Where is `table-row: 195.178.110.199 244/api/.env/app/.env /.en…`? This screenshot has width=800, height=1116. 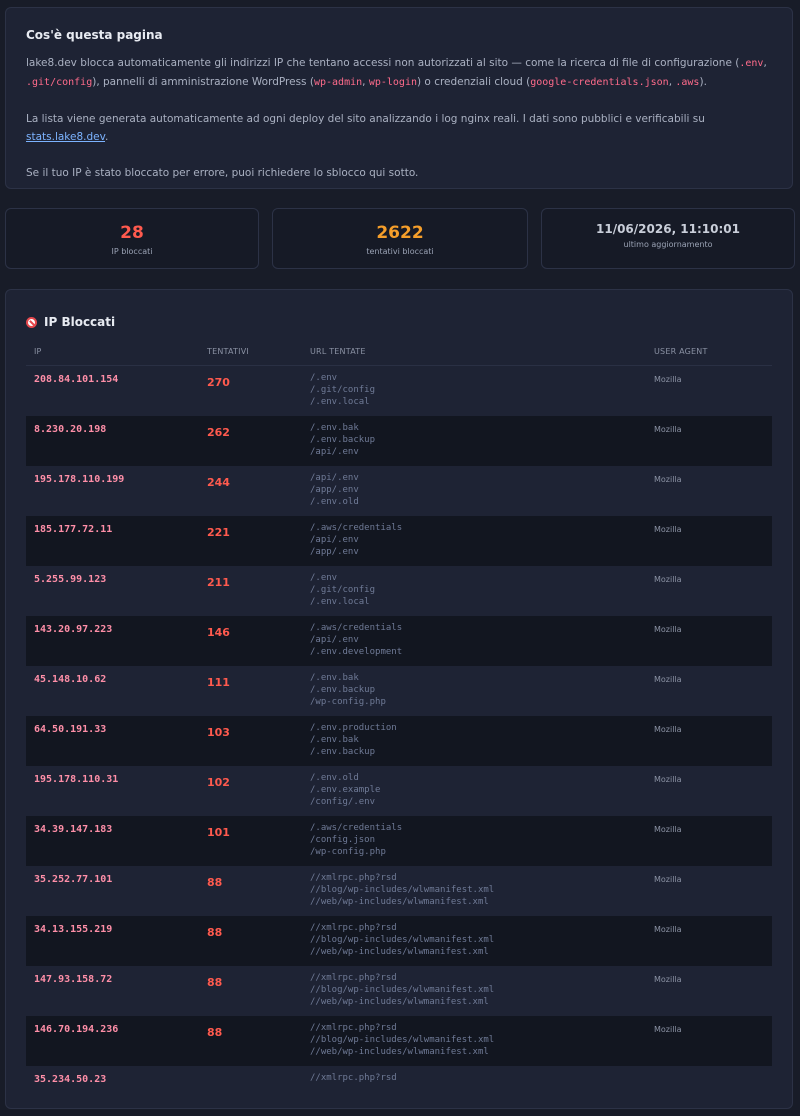
table-row: 195.178.110.199 244/api/.env/app/.env /.en… is located at coordinates (399, 491).